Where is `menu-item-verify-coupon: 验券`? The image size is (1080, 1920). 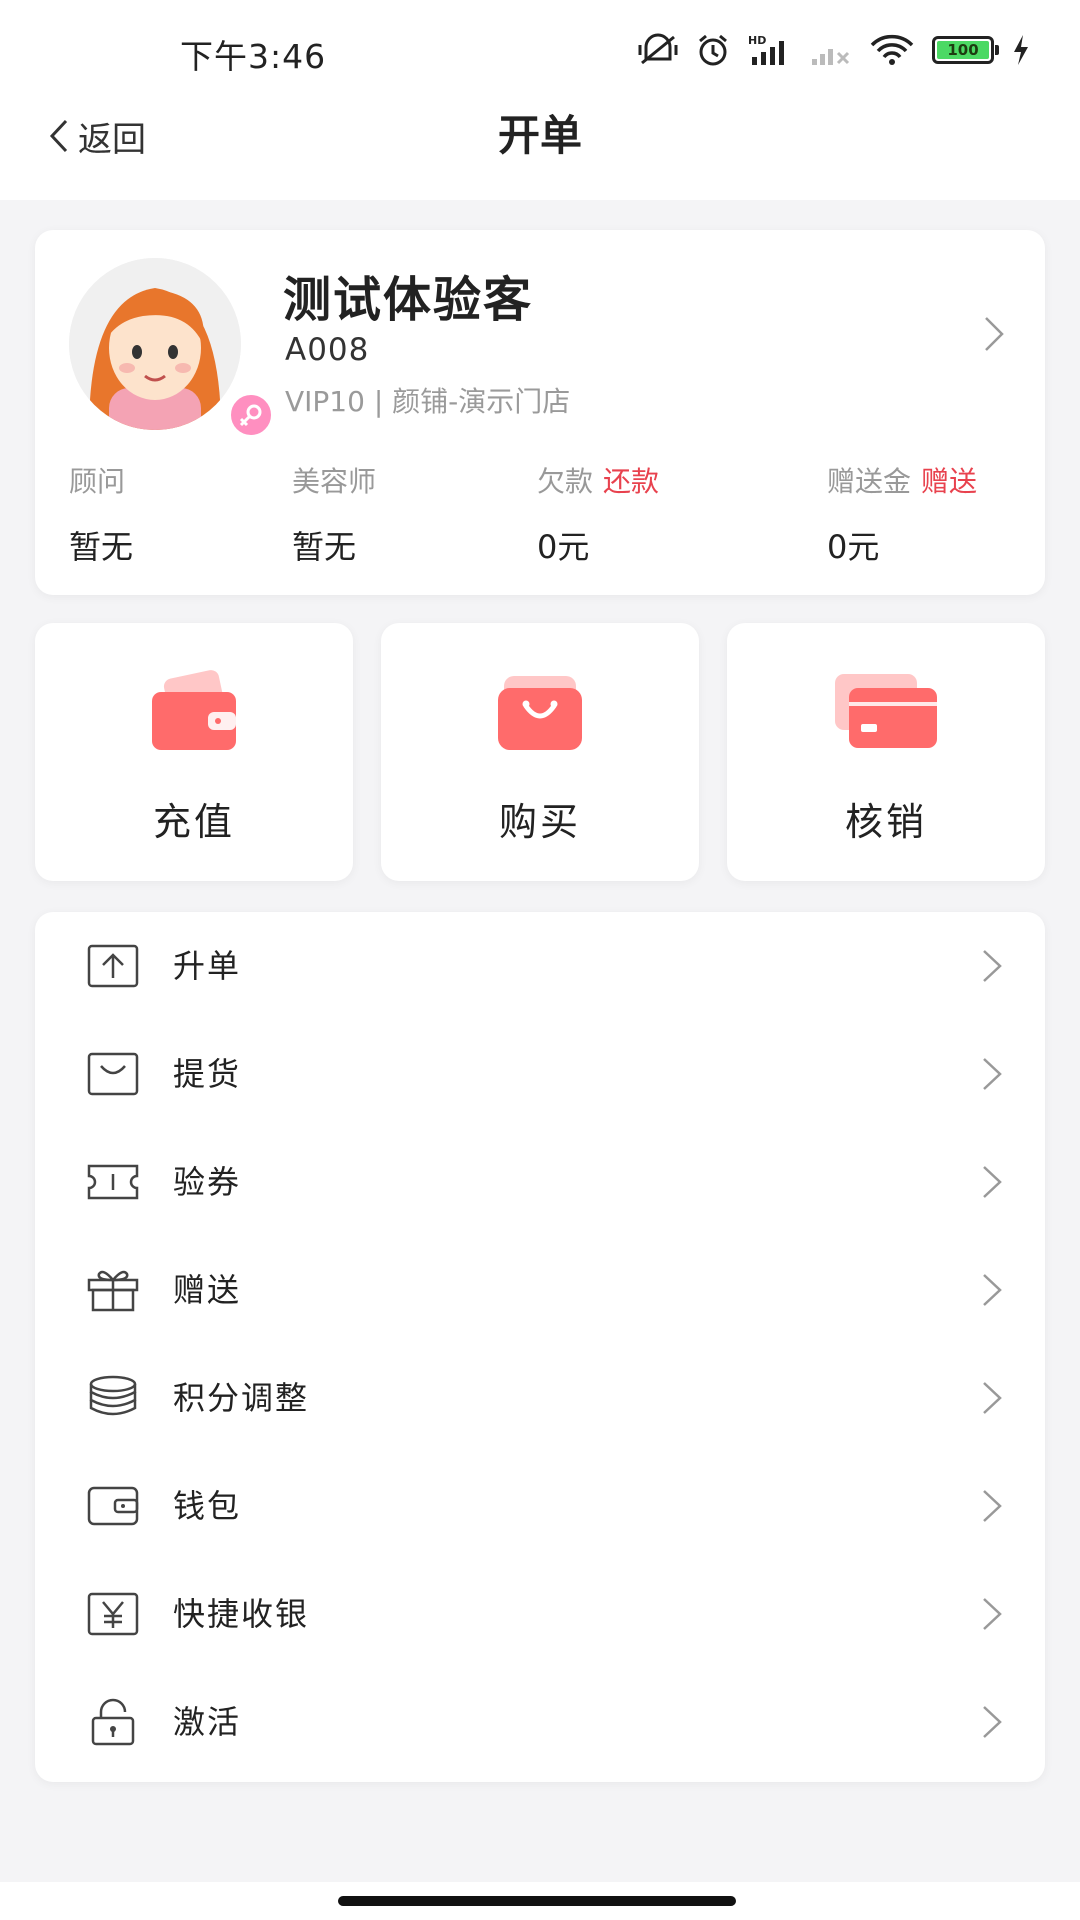 menu-item-verify-coupon: 验券 is located at coordinates (540, 1182).